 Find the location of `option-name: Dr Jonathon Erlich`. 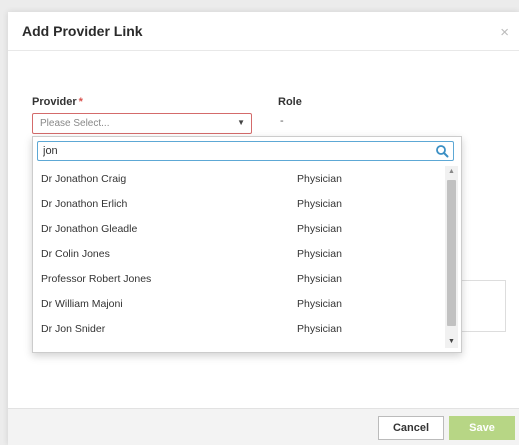

option-name: Dr Jonathon Erlich is located at coordinates (84, 204).